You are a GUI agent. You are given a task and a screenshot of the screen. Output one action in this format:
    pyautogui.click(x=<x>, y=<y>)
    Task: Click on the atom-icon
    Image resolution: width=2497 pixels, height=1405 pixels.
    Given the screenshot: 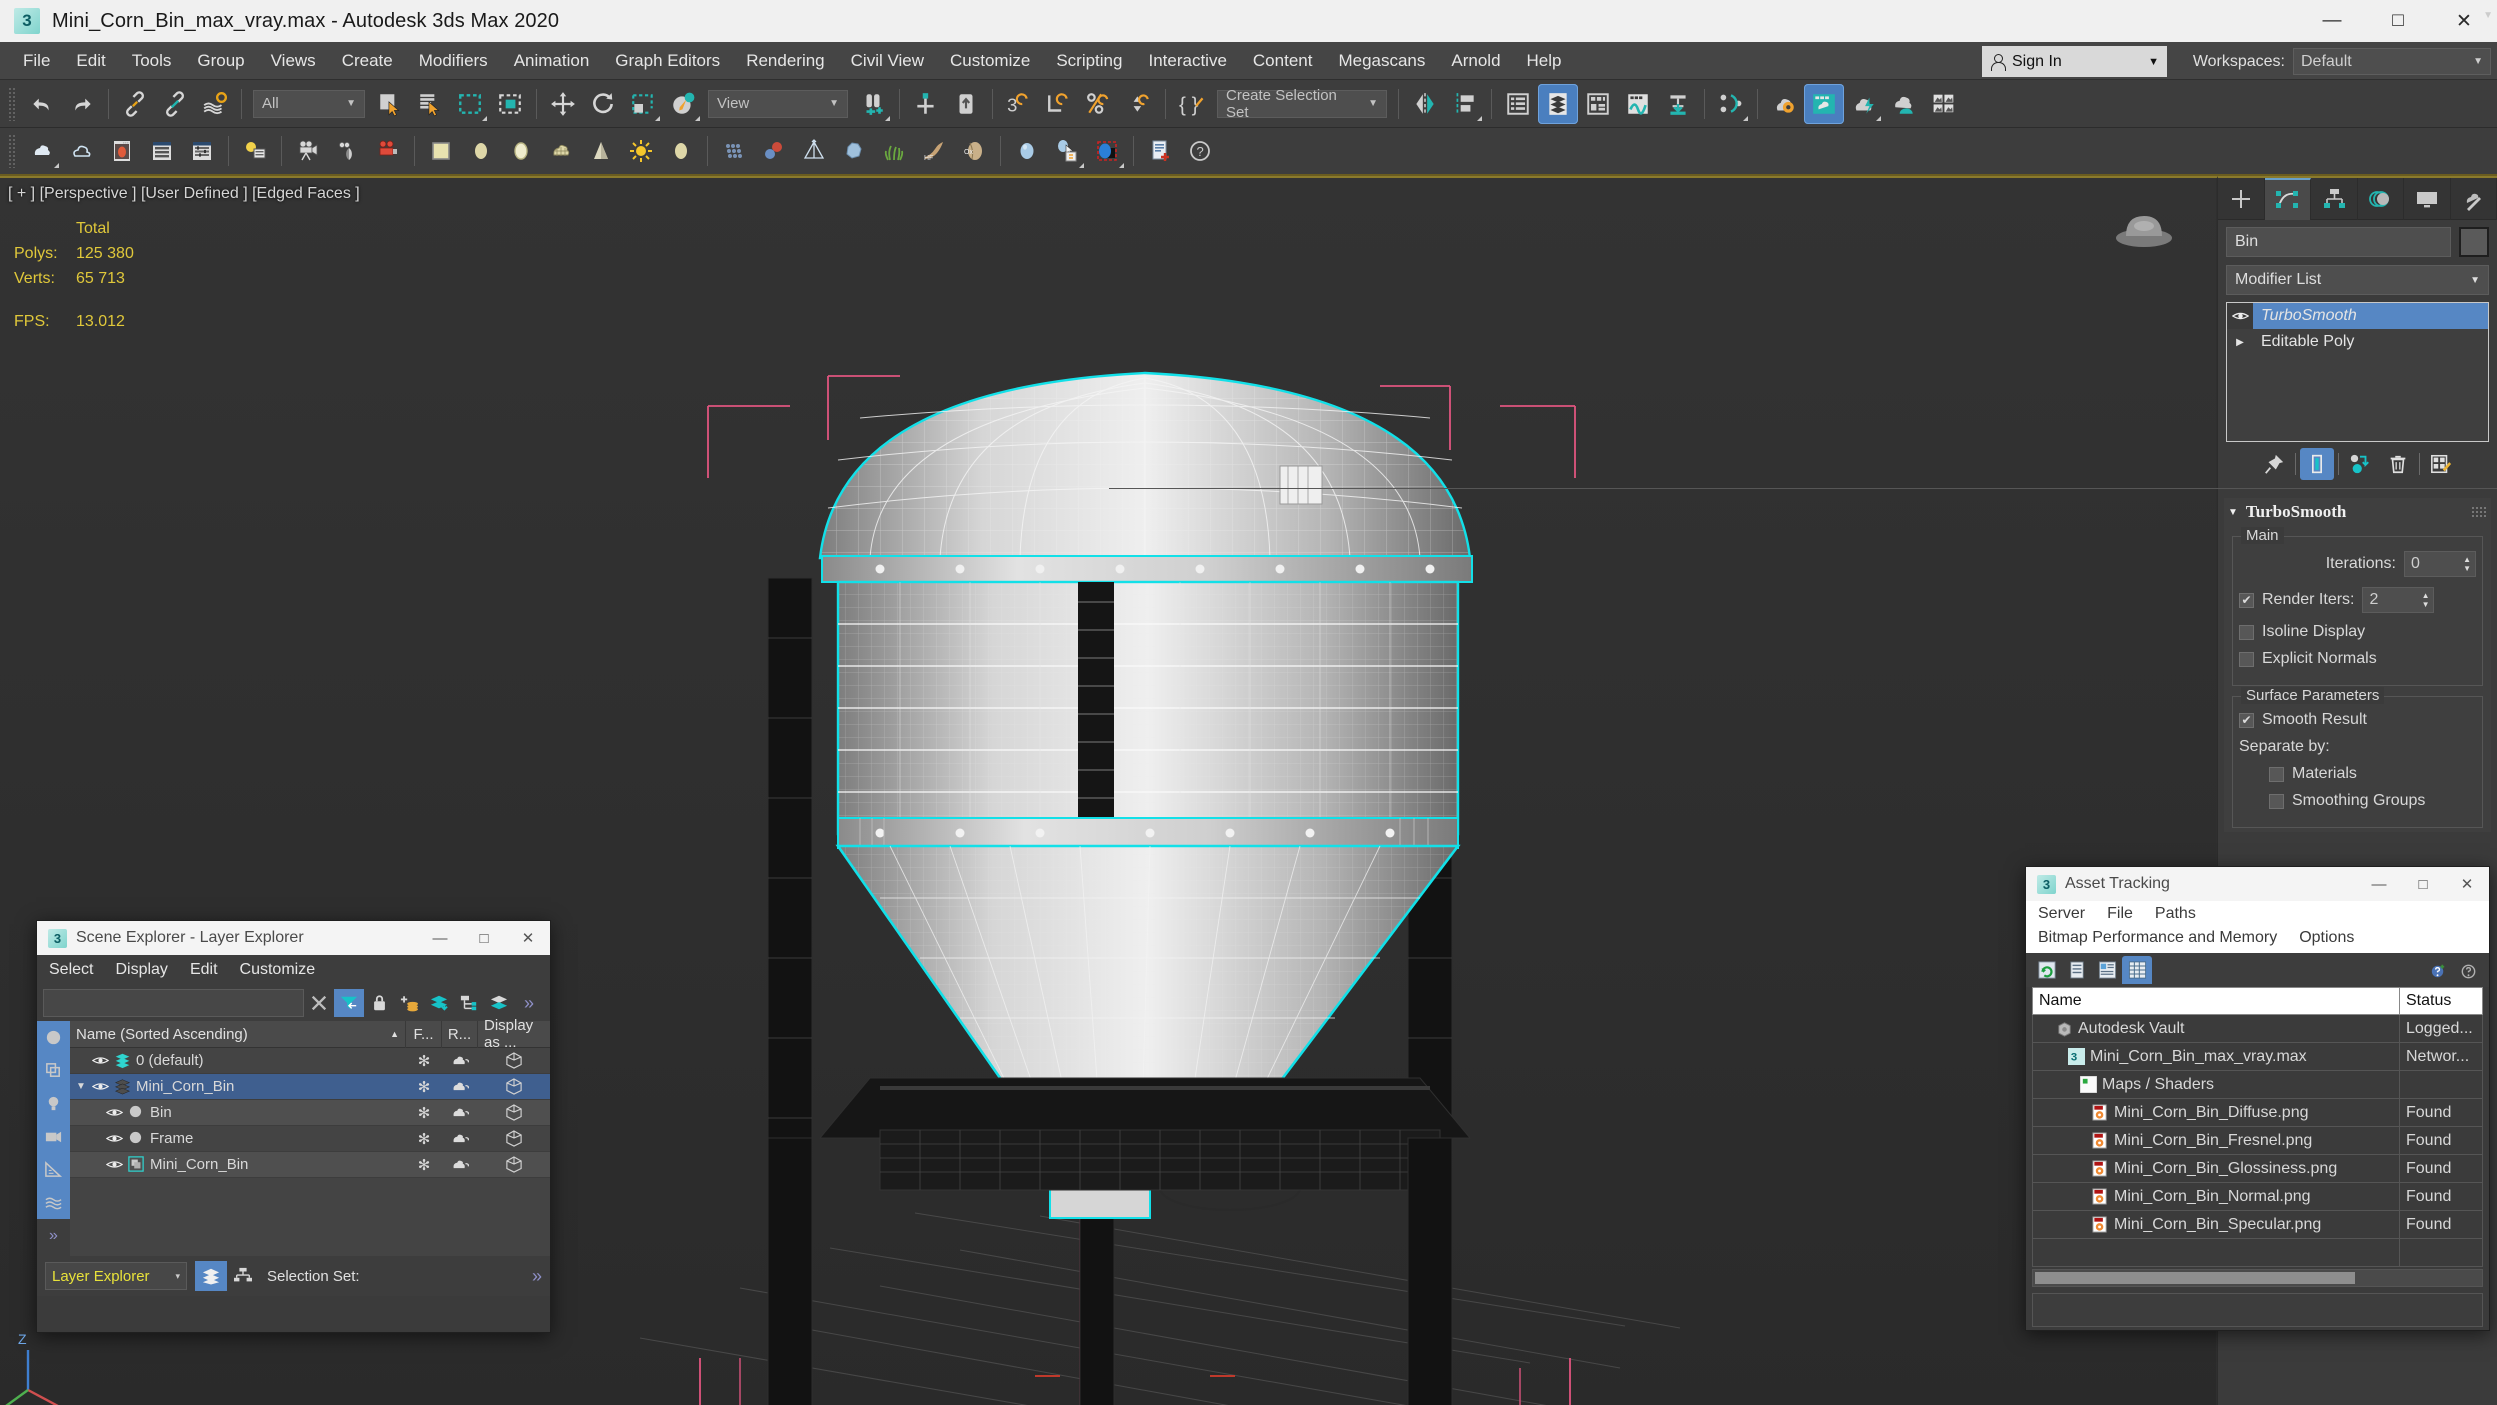 What is the action you would take?
    pyautogui.click(x=774, y=151)
    